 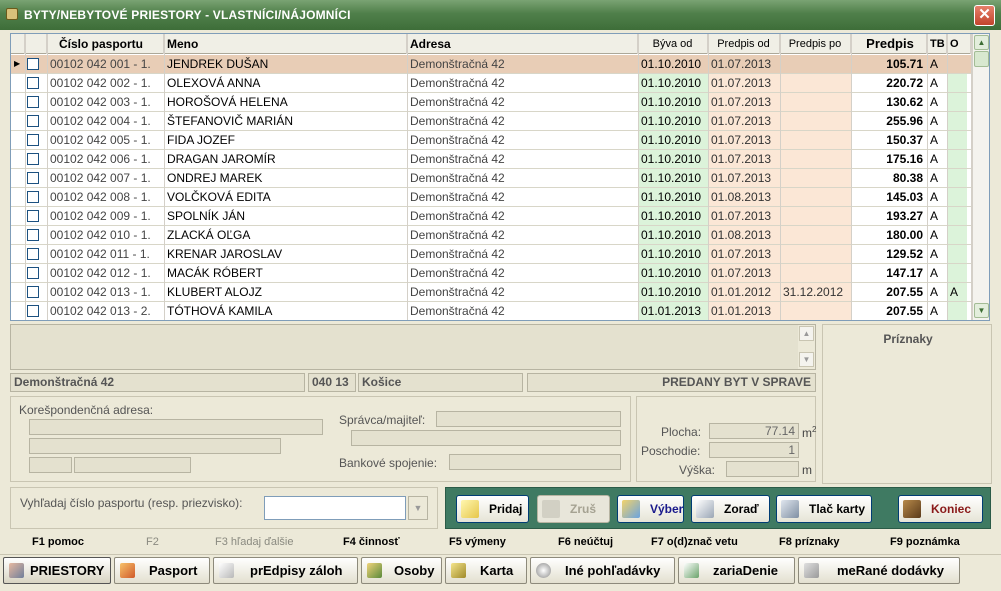 I want to click on header-meno: Meno, so click(x=285, y=44).